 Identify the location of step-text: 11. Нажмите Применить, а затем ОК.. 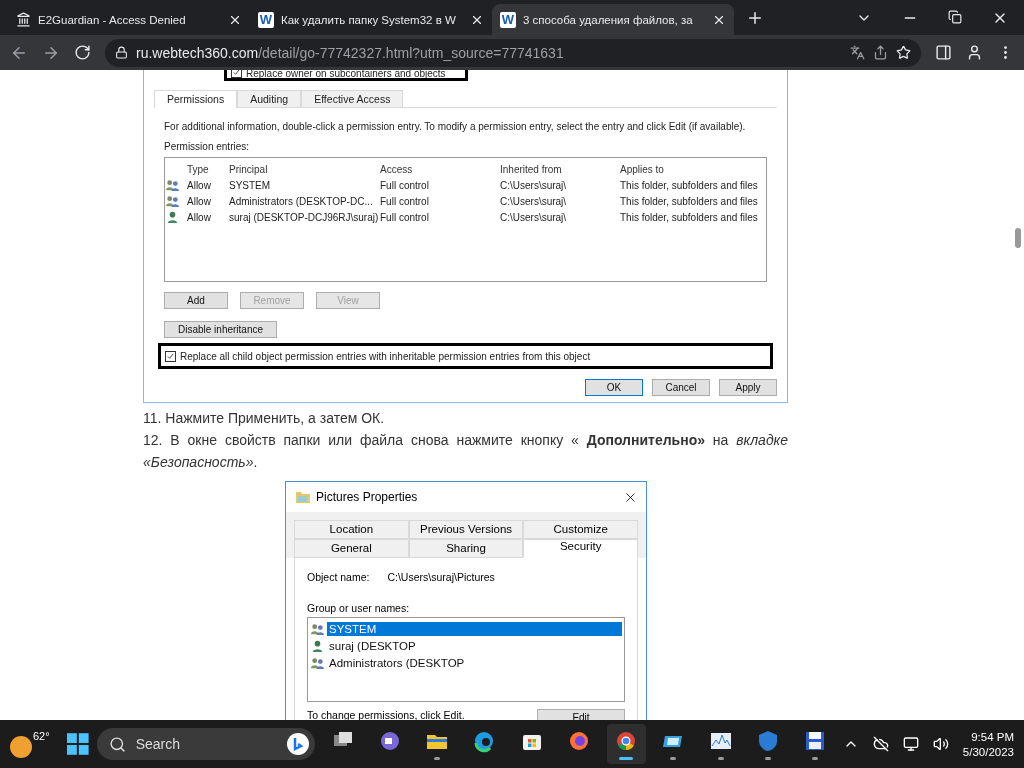
(264, 418).